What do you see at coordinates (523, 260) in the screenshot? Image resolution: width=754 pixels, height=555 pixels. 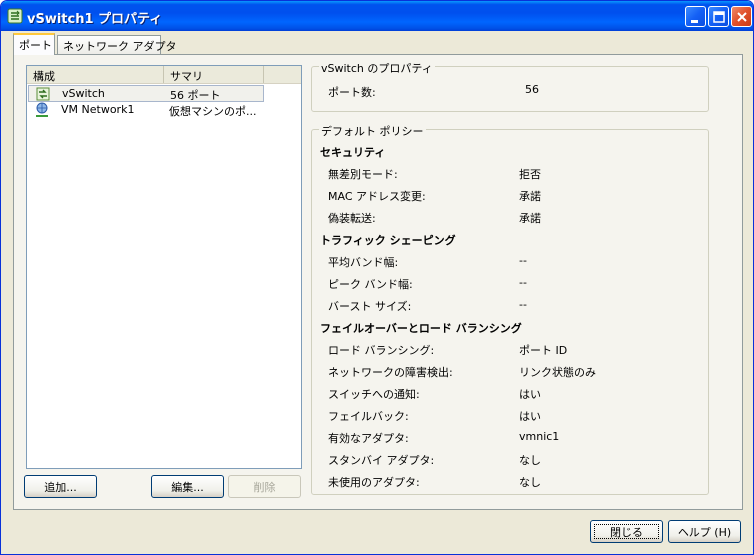 I see `average-bandwidth-value: --` at bounding box center [523, 260].